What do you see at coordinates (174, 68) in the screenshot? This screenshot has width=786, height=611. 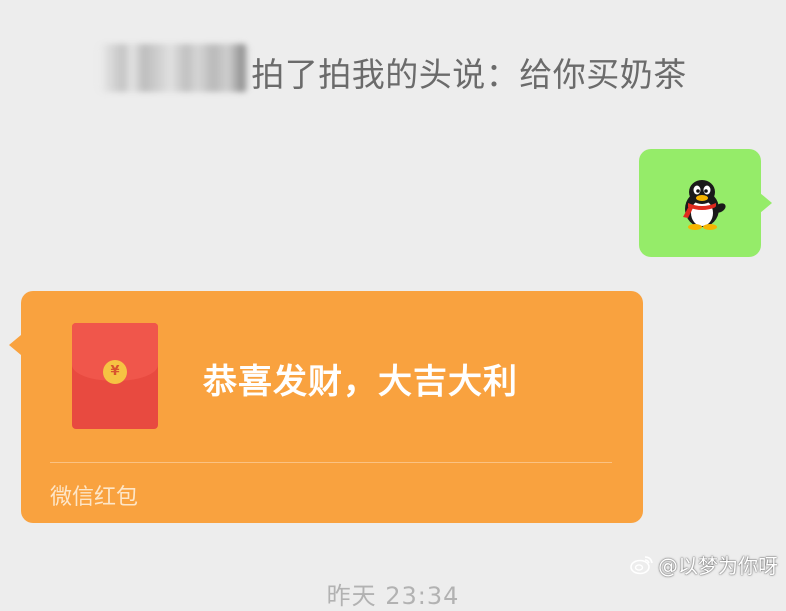 I see `blurred-username` at bounding box center [174, 68].